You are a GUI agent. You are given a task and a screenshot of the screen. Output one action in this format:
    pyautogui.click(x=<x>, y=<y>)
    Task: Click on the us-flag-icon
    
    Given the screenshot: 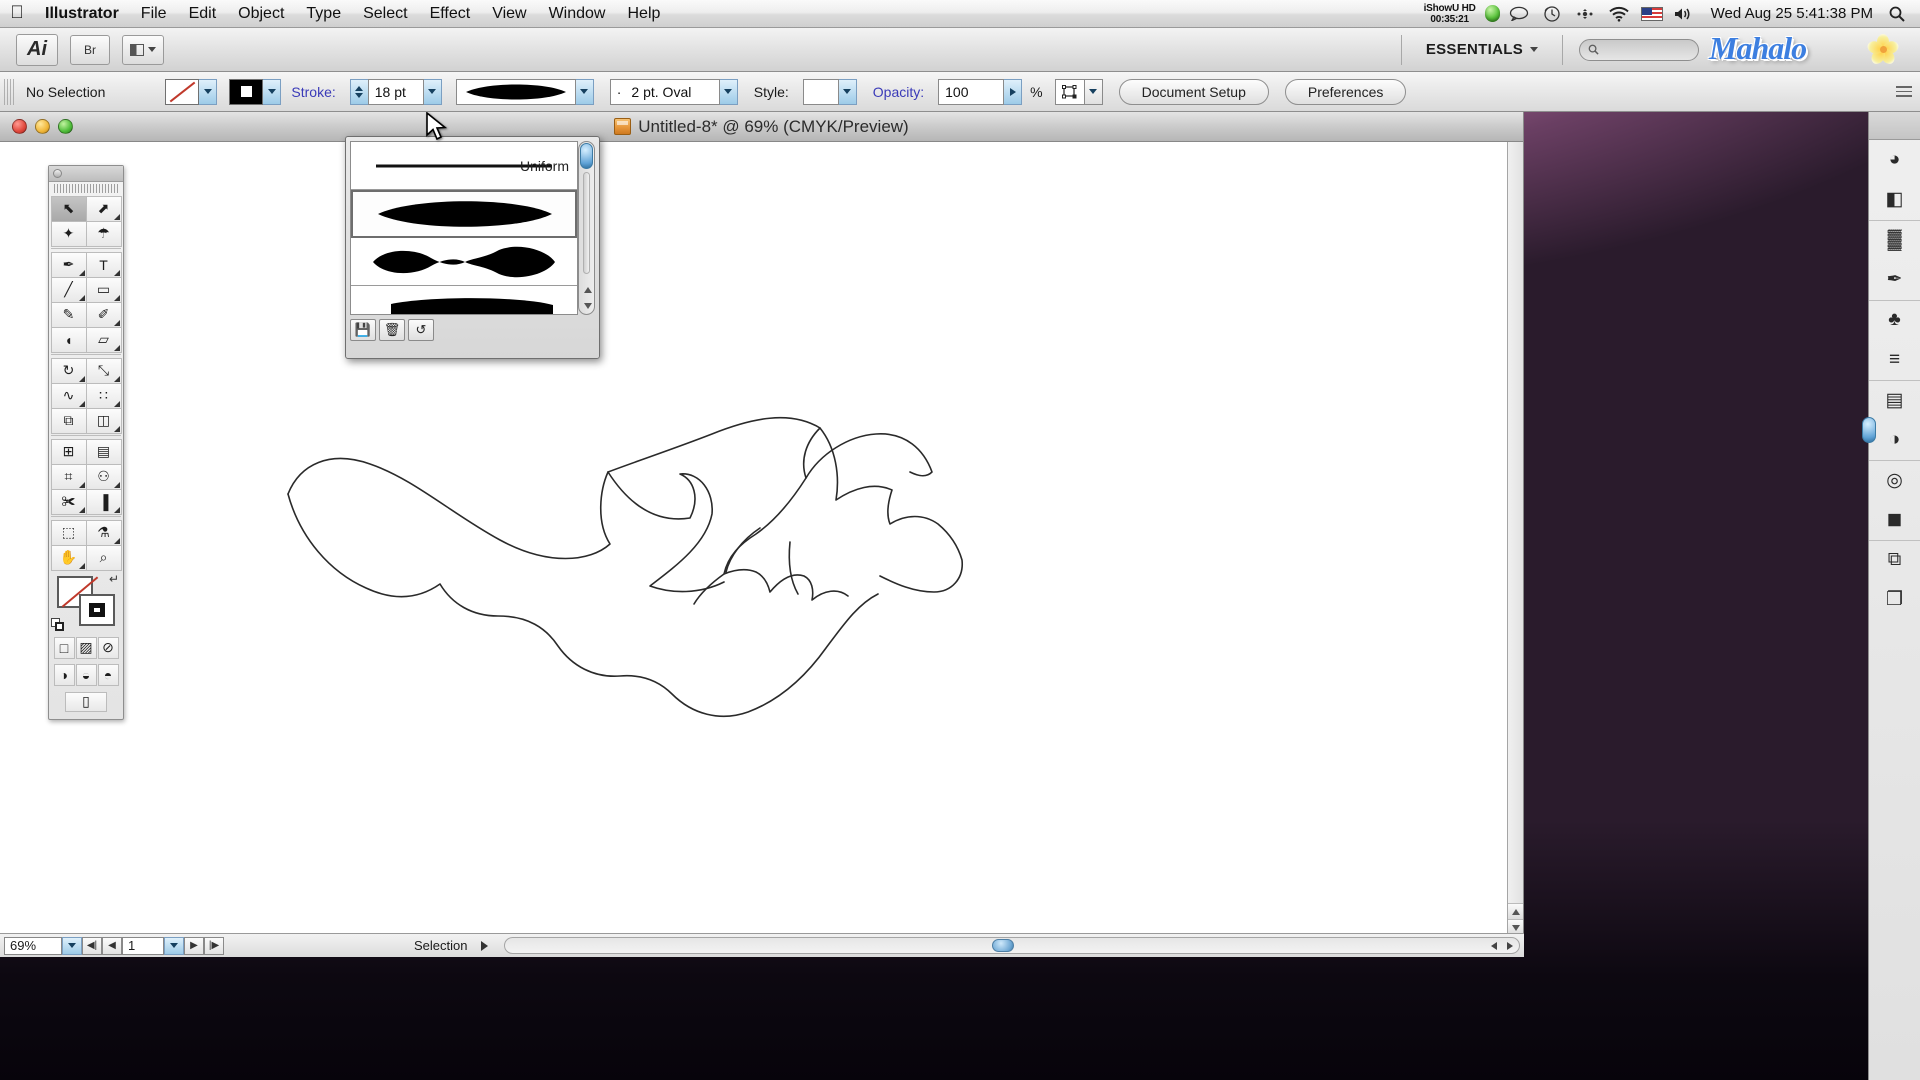 What is the action you would take?
    pyautogui.click(x=1651, y=13)
    